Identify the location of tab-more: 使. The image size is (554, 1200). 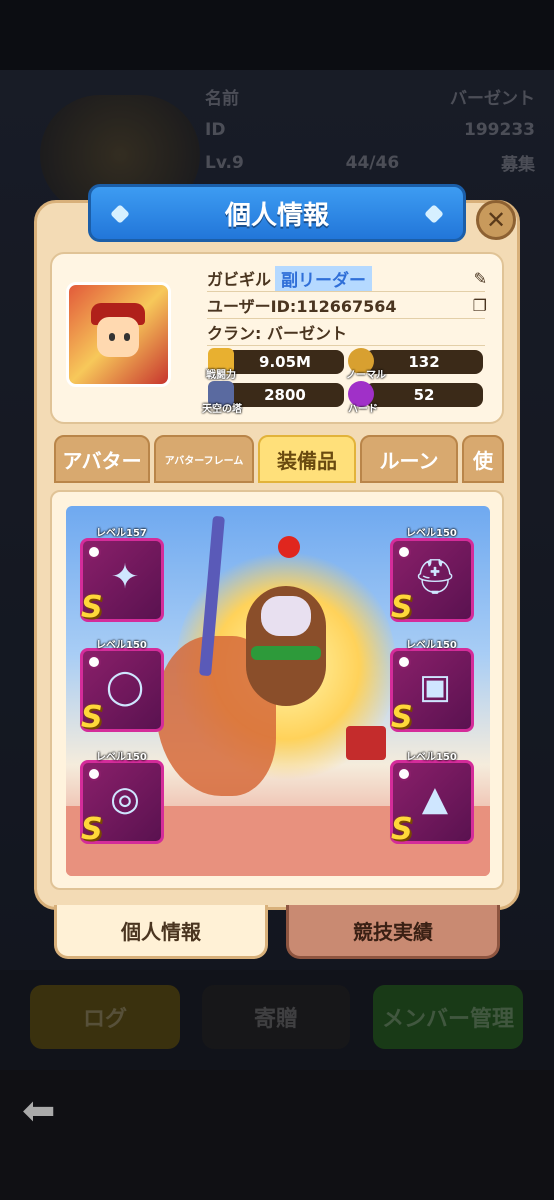
(483, 459).